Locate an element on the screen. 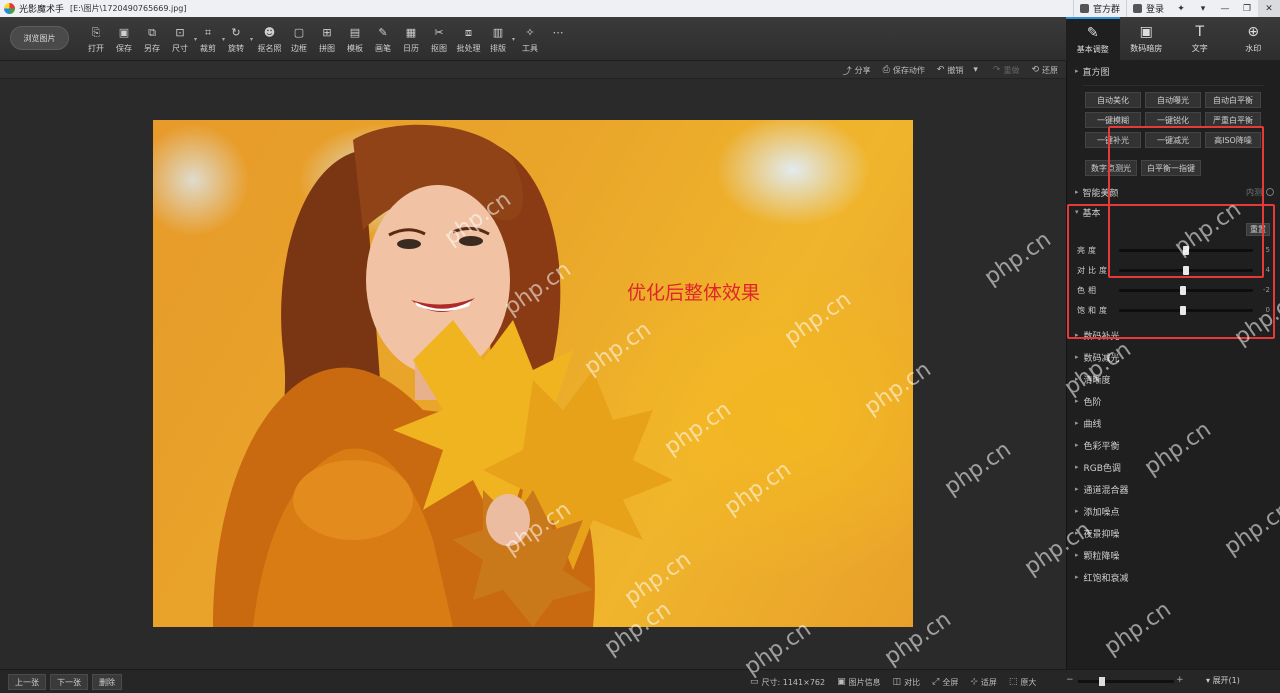 This screenshot has height=693, width=1280. tool-rotate-button: ↻ 旋转 ▾ is located at coordinates (237, 39).